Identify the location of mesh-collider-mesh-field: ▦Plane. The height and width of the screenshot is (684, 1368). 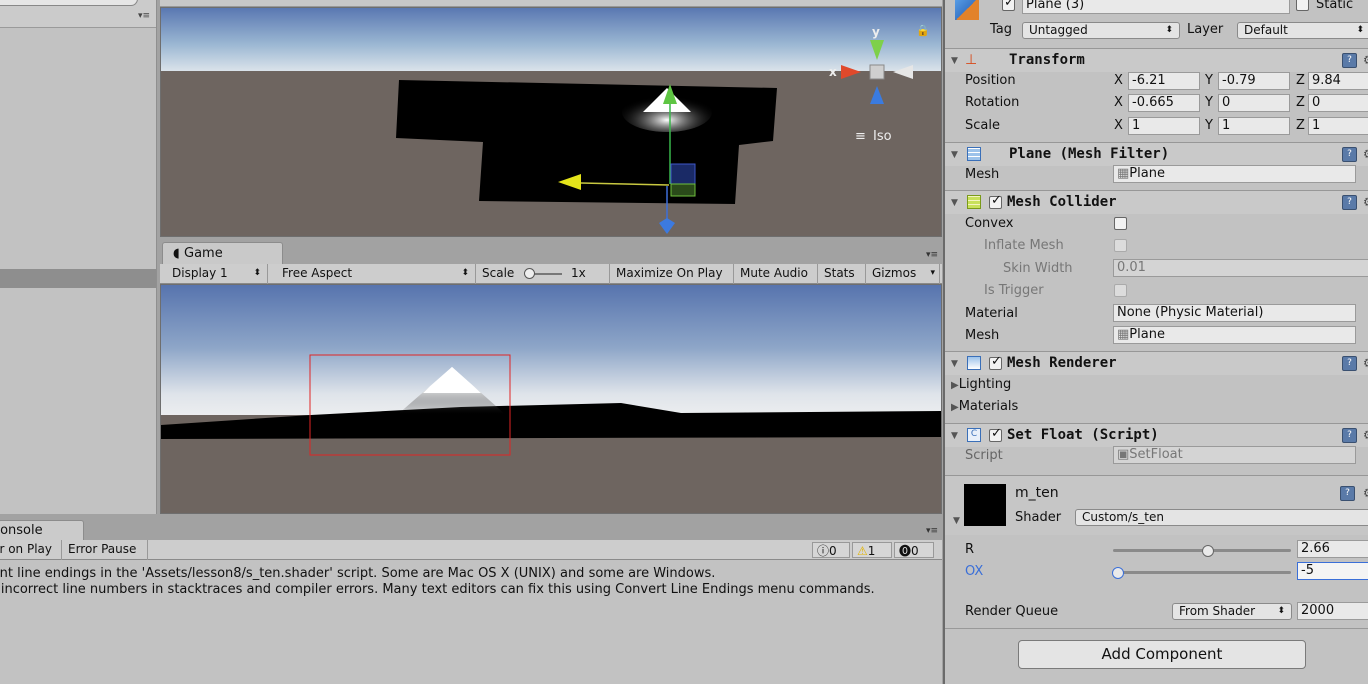
(1234, 335).